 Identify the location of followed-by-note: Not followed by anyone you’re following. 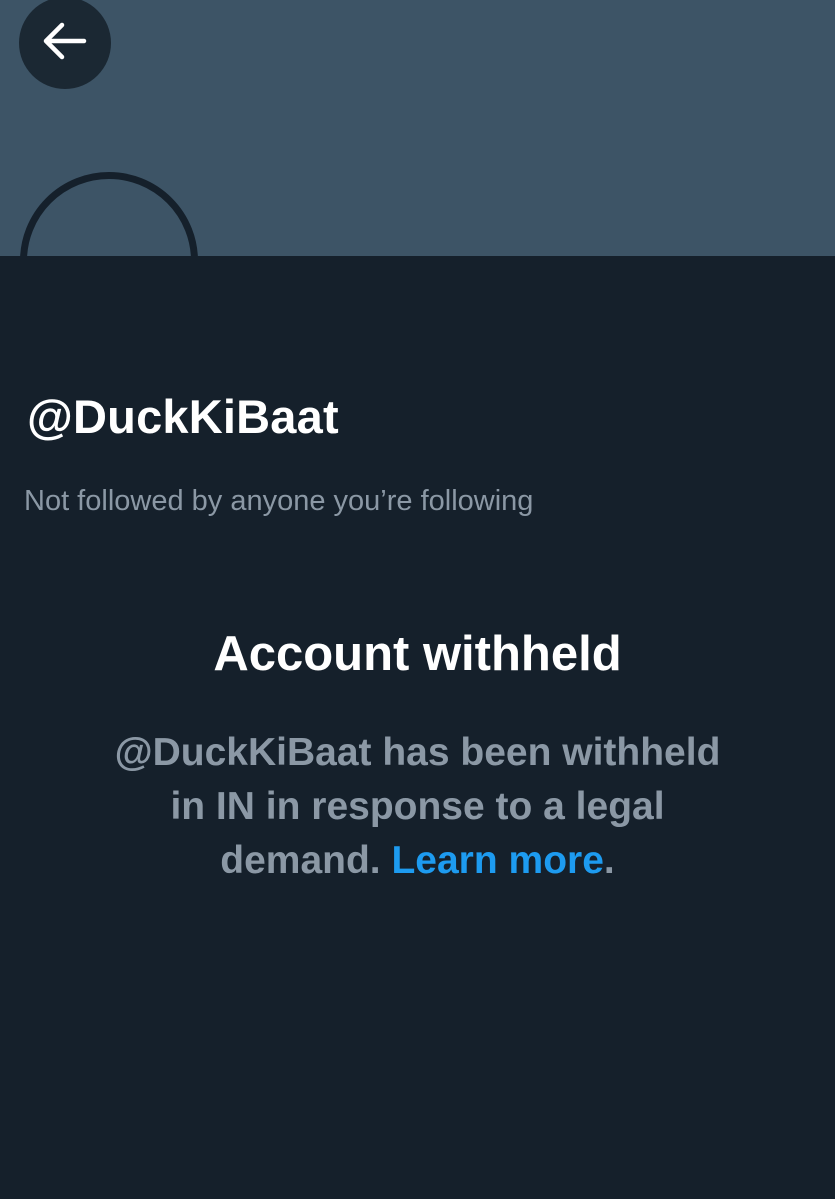
(279, 501).